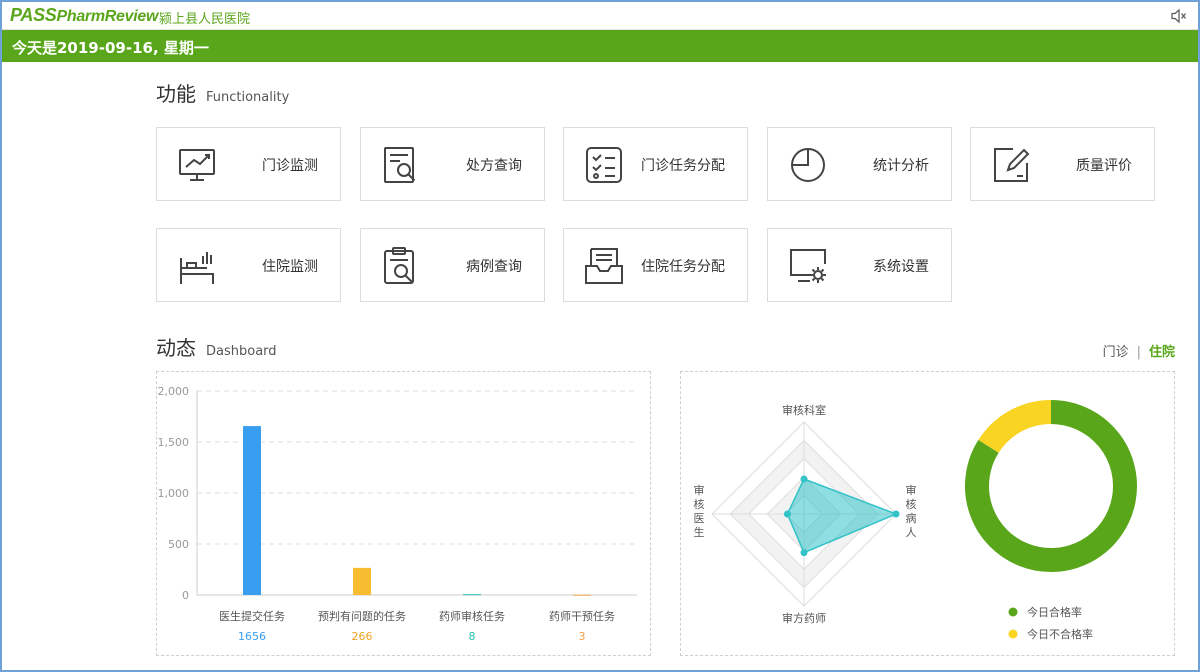  Describe the element at coordinates (604, 266) in the screenshot. I see `inbox-tray-icon` at that location.